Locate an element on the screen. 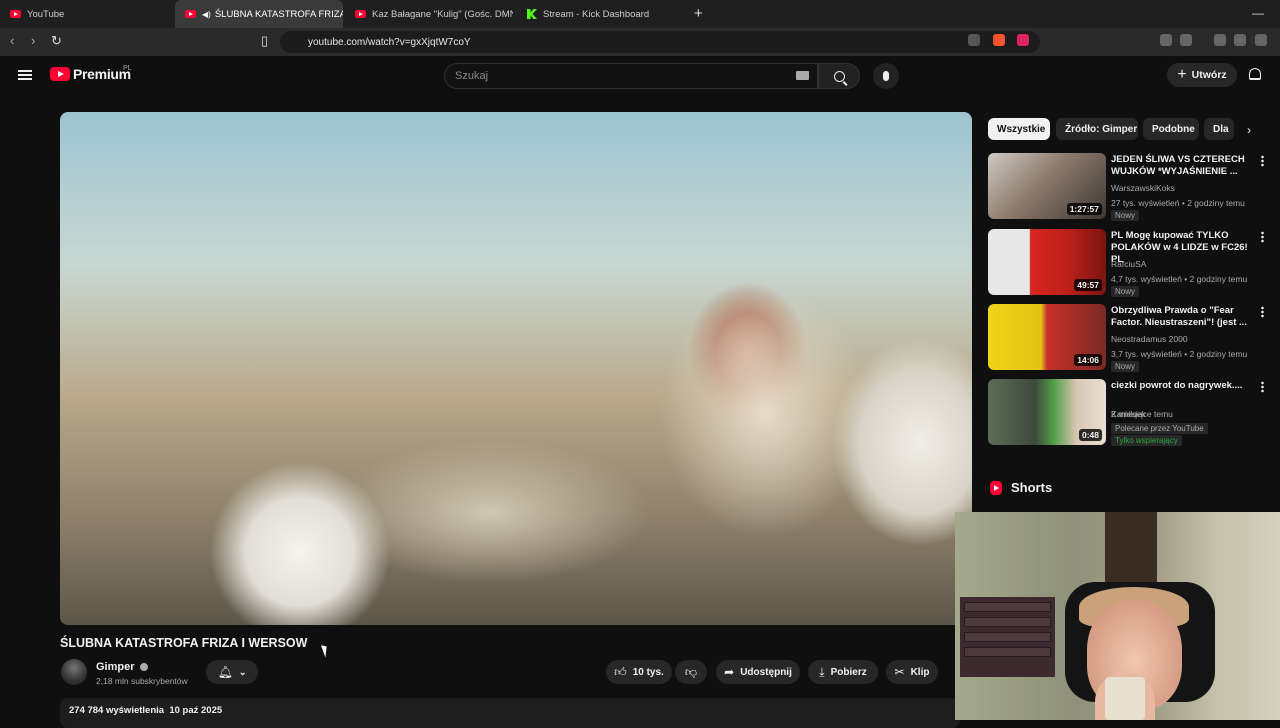  menu-icon is located at coordinates (25, 75).